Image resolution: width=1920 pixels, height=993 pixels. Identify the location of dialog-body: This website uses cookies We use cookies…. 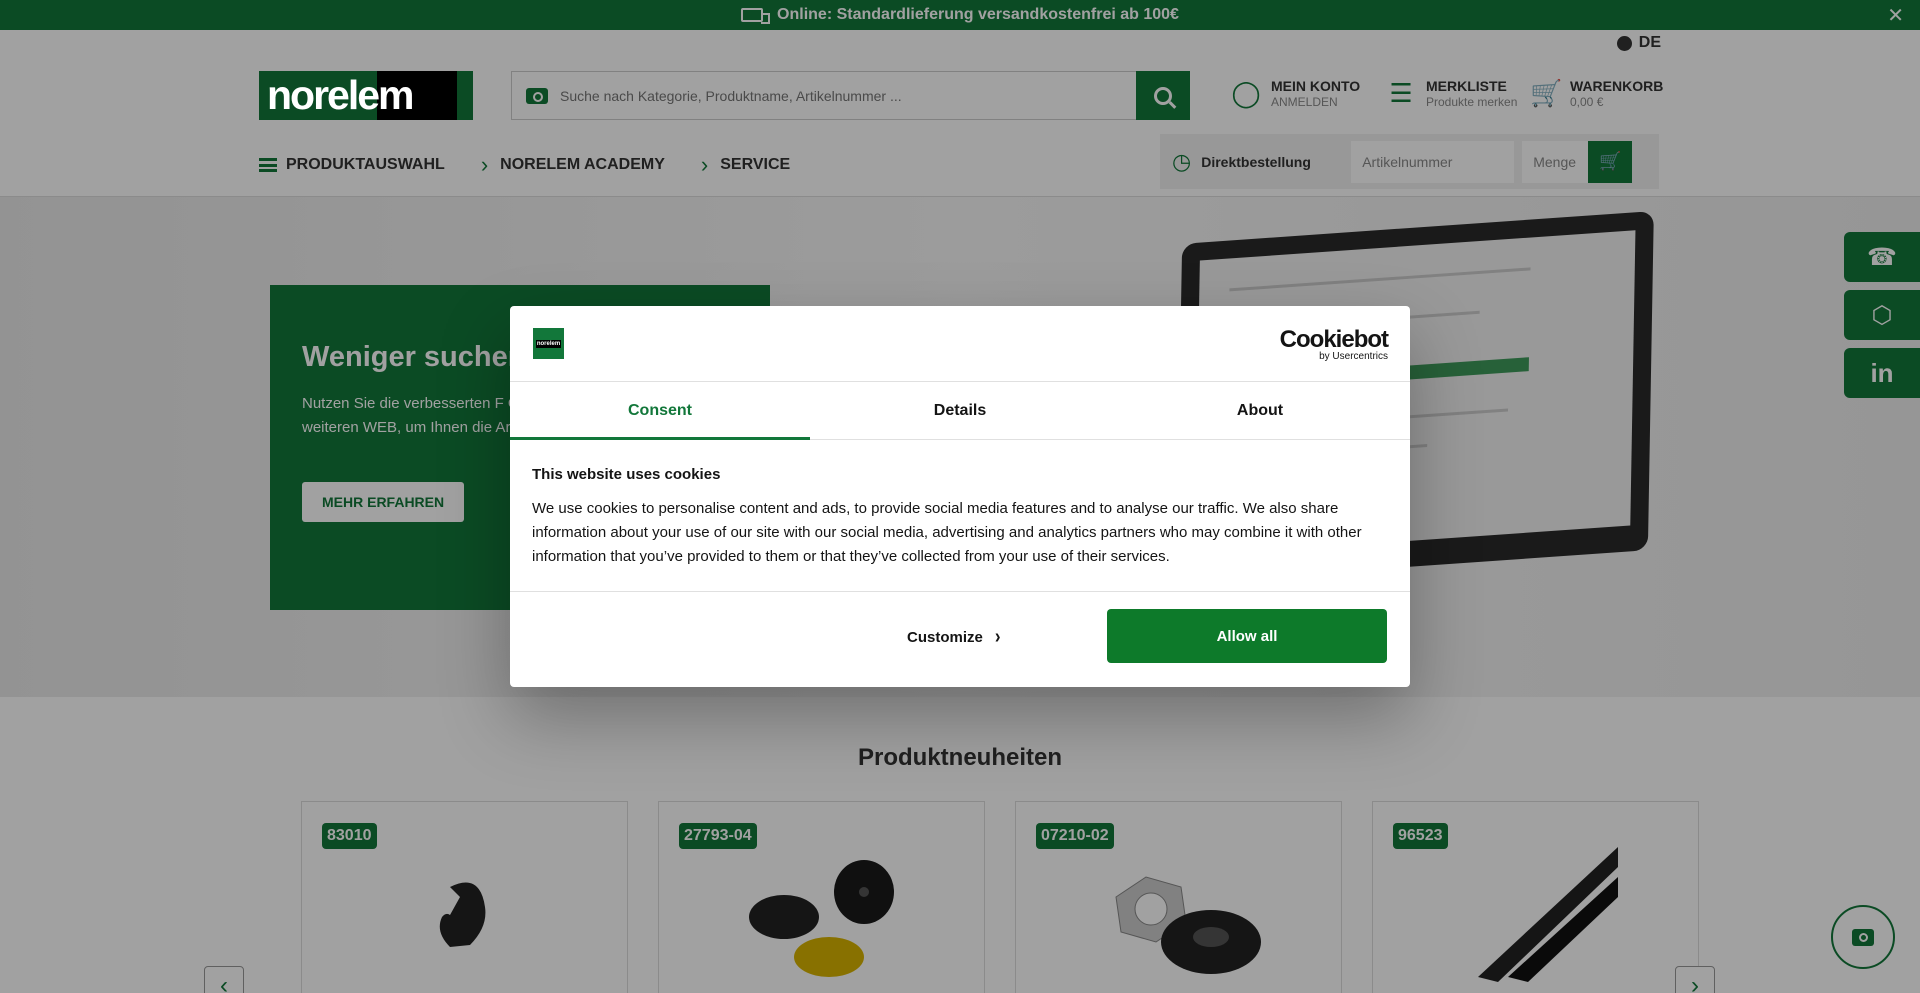
(960, 516).